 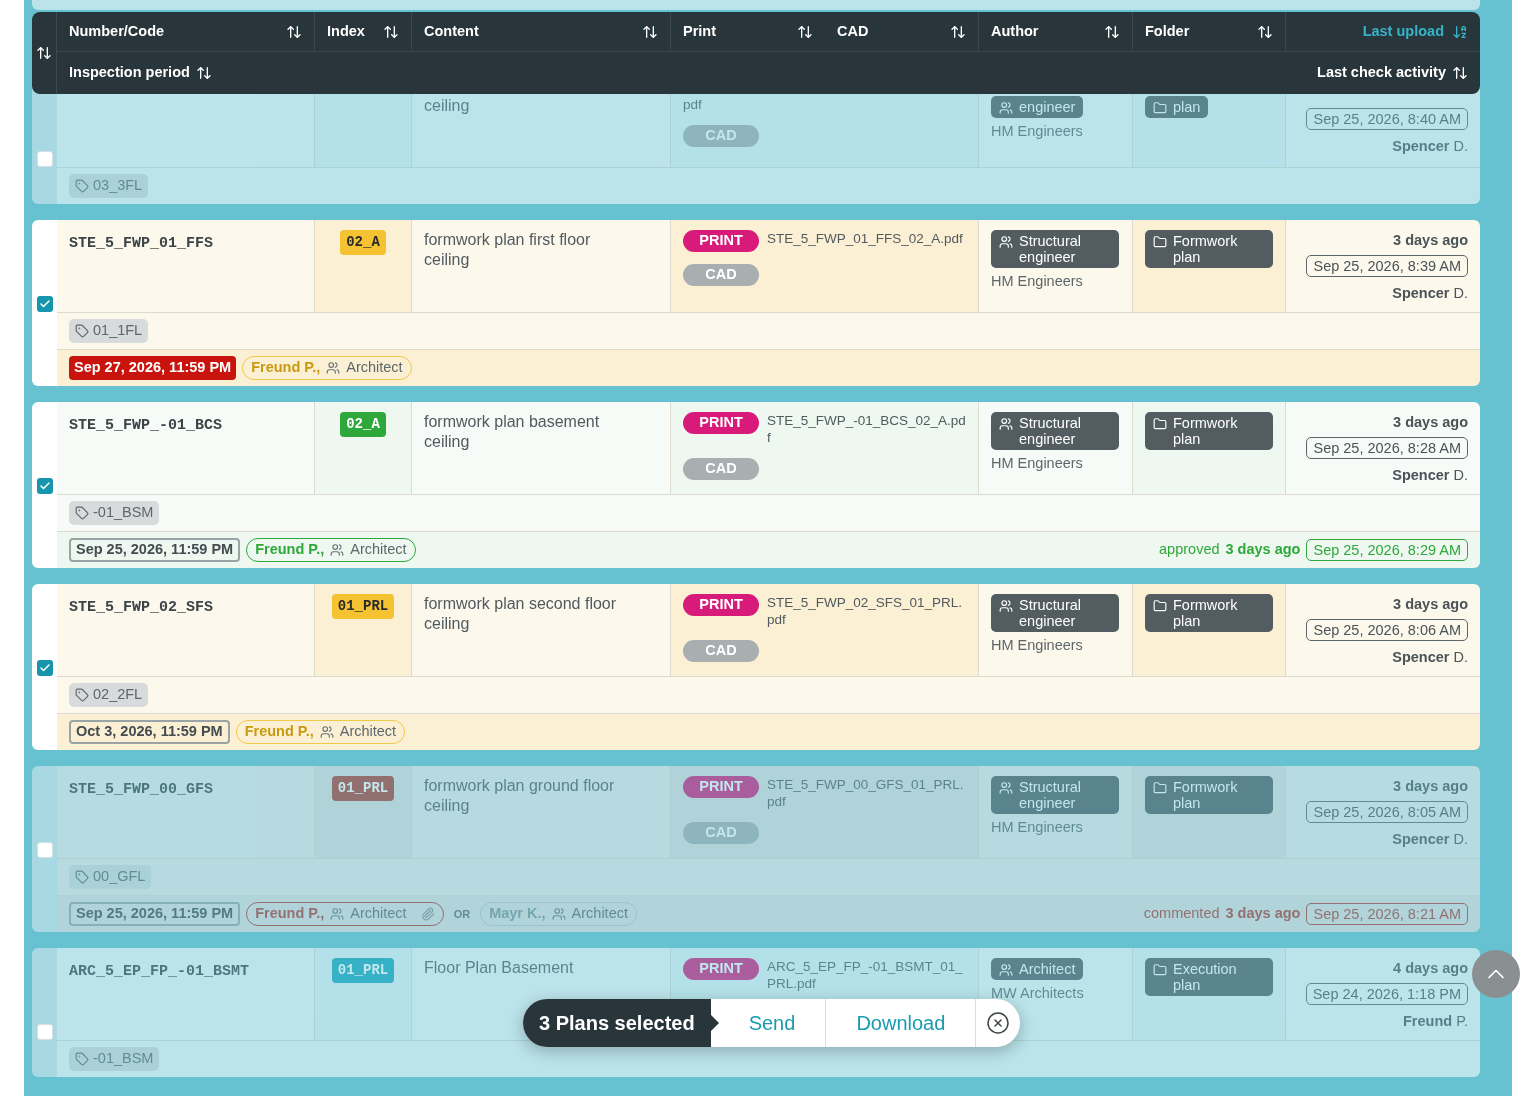 What do you see at coordinates (499, 968) in the screenshot?
I see `plan-description: Floor Plan Basement` at bounding box center [499, 968].